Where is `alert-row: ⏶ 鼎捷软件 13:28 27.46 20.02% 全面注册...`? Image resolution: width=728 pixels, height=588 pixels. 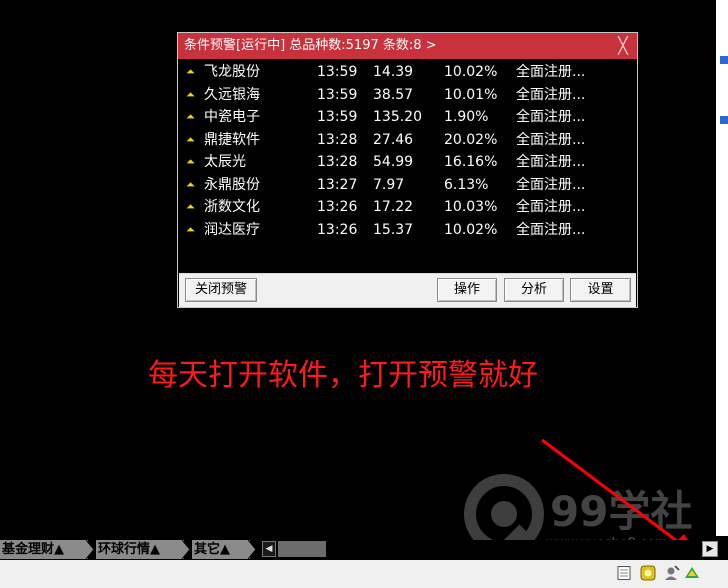
alert-row: ⏶ 鼎捷软件 13:28 27.46 20.02% 全面注册... is located at coordinates (407, 140).